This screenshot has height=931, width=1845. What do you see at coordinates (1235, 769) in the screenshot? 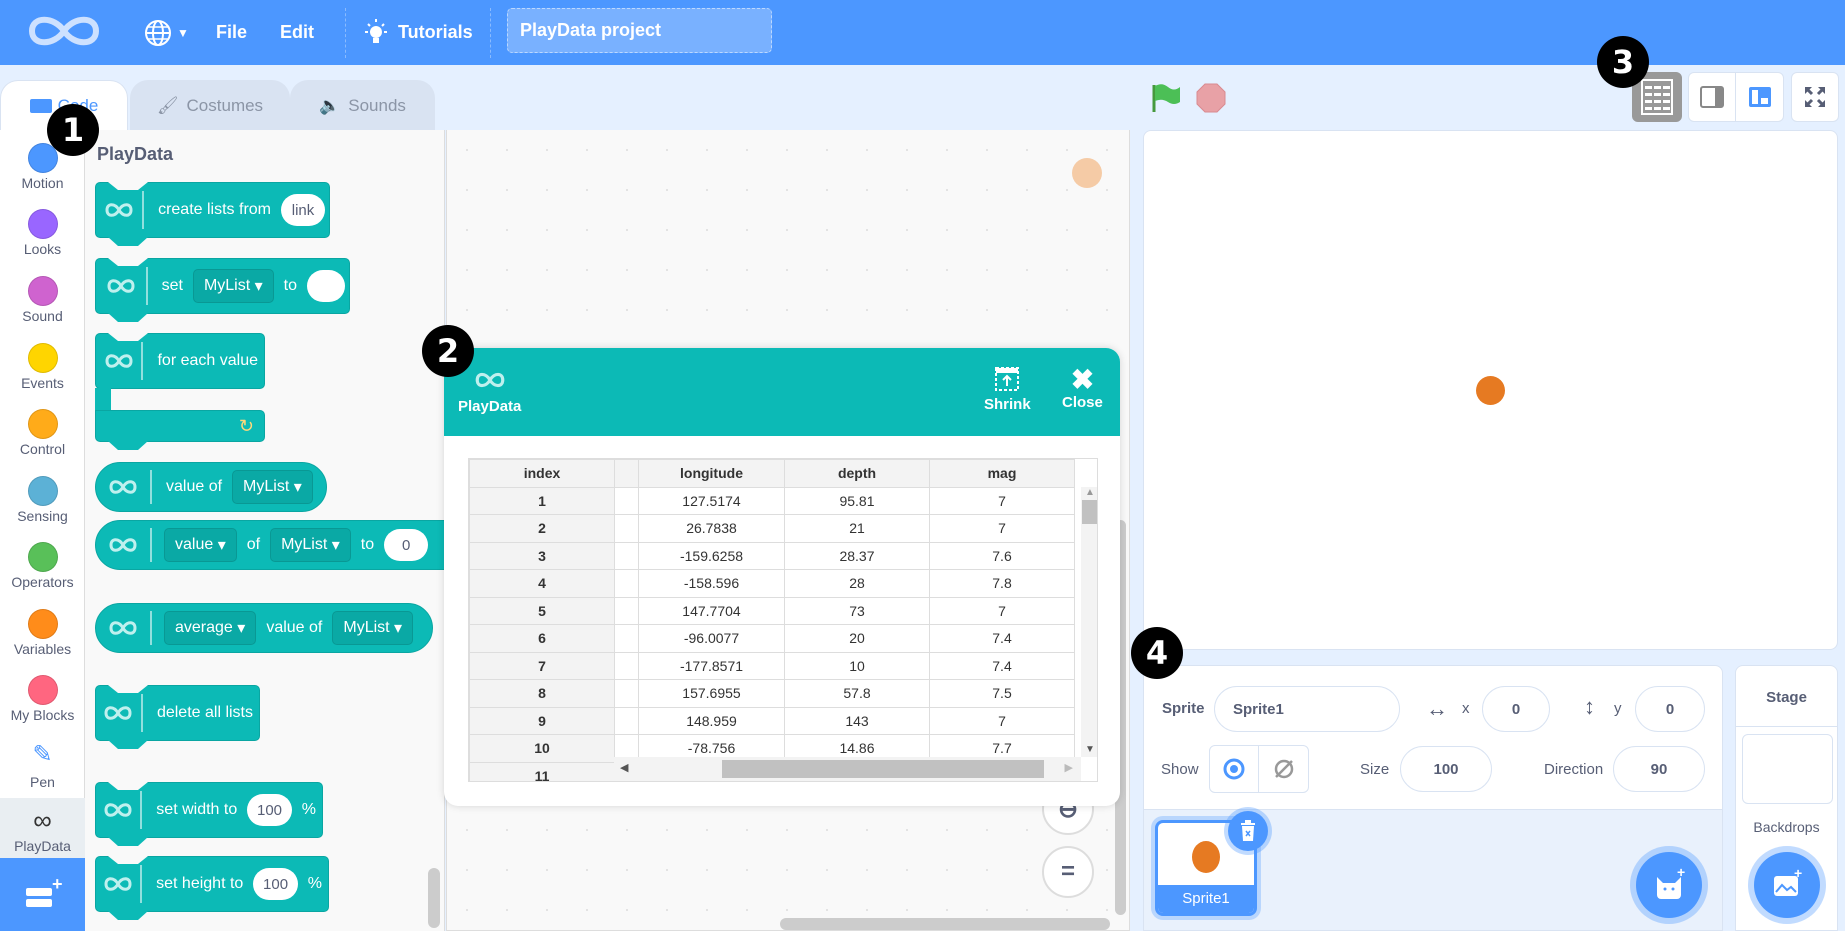
I see `show-sprite-button` at bounding box center [1235, 769].